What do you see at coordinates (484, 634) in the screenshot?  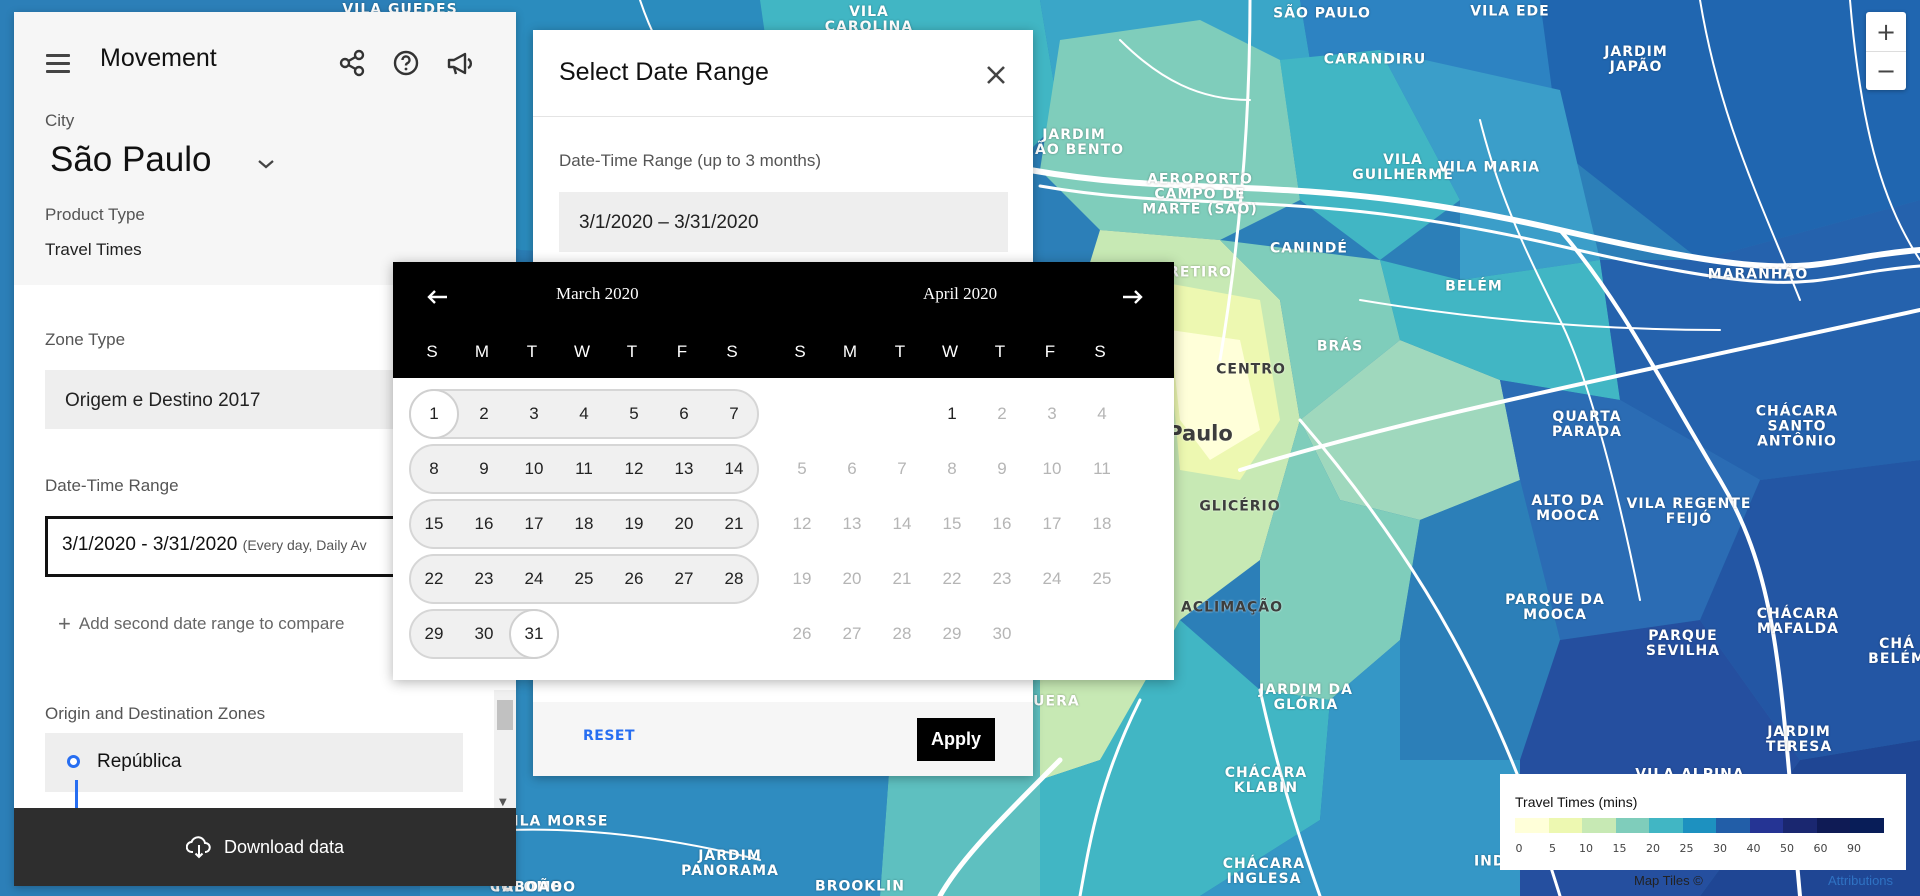 I see `calendar-day-march: 30` at bounding box center [484, 634].